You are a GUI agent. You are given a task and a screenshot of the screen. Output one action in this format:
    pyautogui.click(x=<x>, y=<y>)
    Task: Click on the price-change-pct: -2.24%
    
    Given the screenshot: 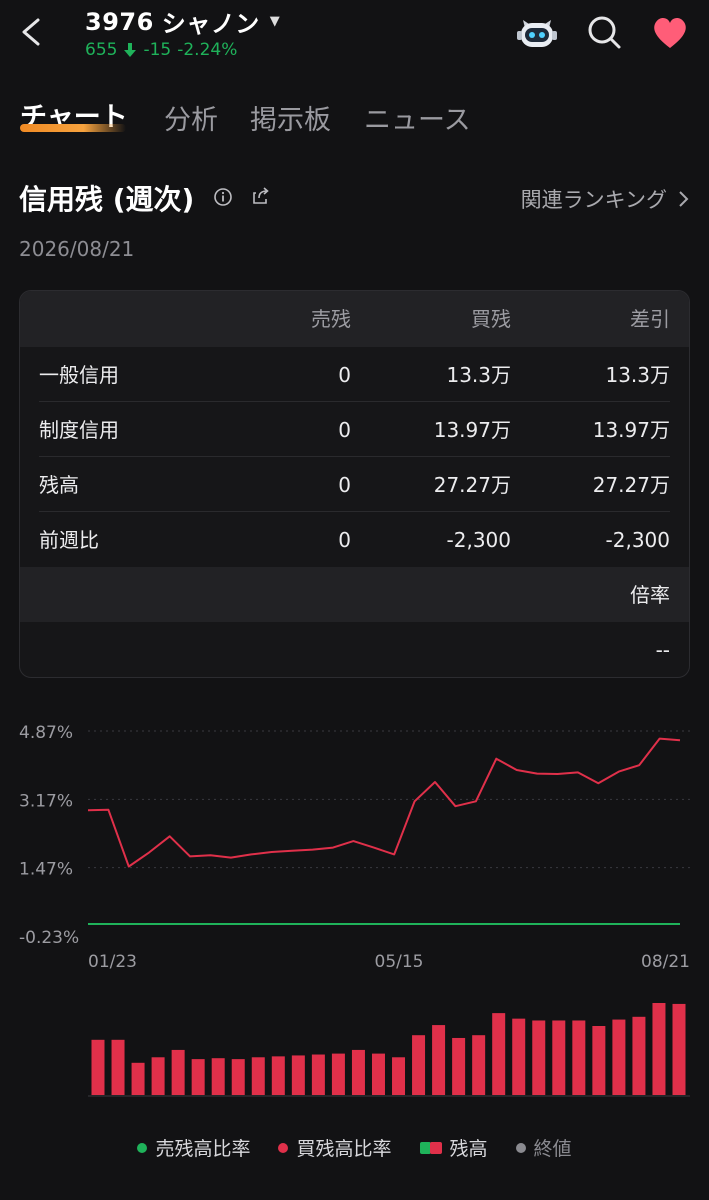 What is the action you would take?
    pyautogui.click(x=207, y=50)
    